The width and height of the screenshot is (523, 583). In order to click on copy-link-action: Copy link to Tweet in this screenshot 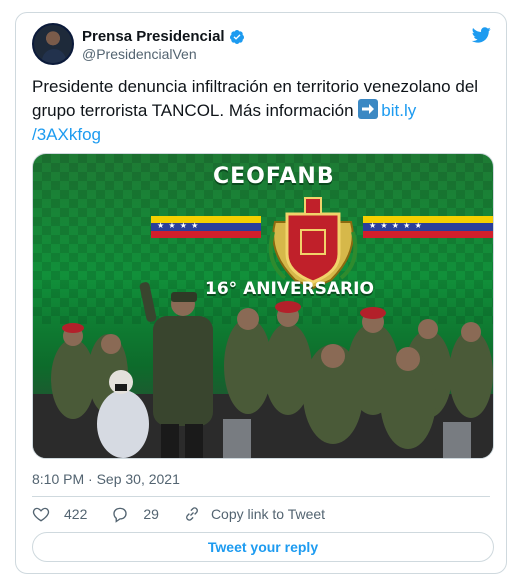, I will do `click(254, 514)`.